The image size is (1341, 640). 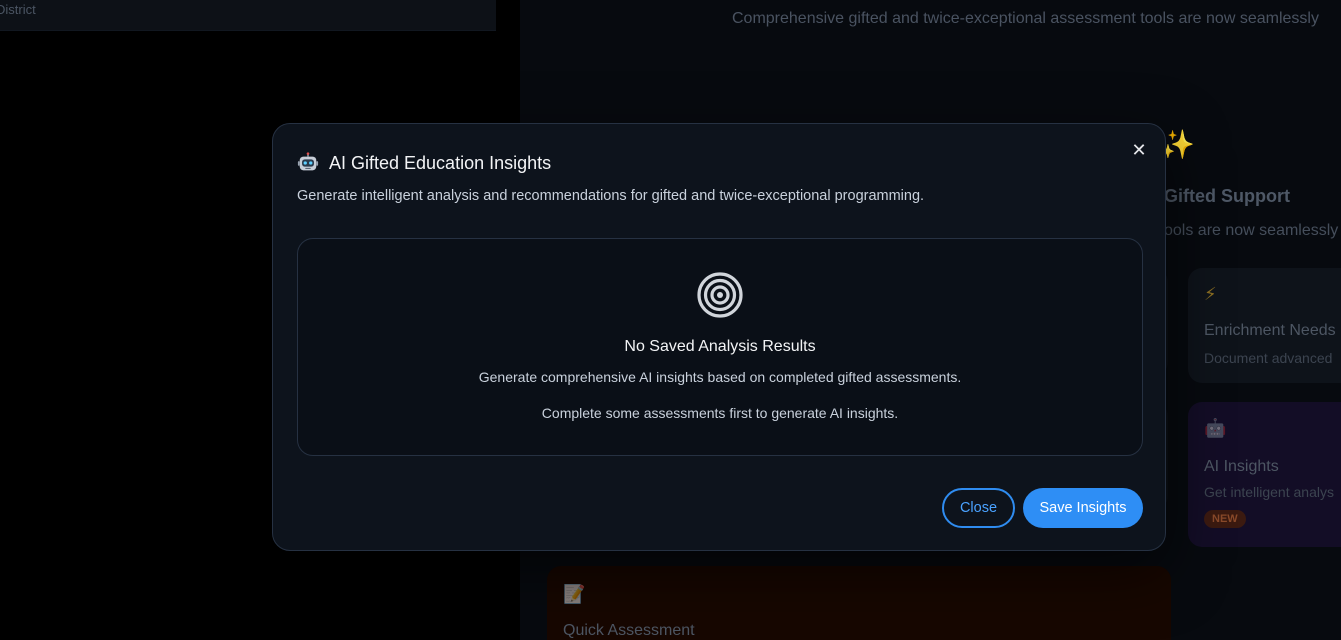 What do you see at coordinates (1225, 519) in the screenshot?
I see `new-badge: NEW` at bounding box center [1225, 519].